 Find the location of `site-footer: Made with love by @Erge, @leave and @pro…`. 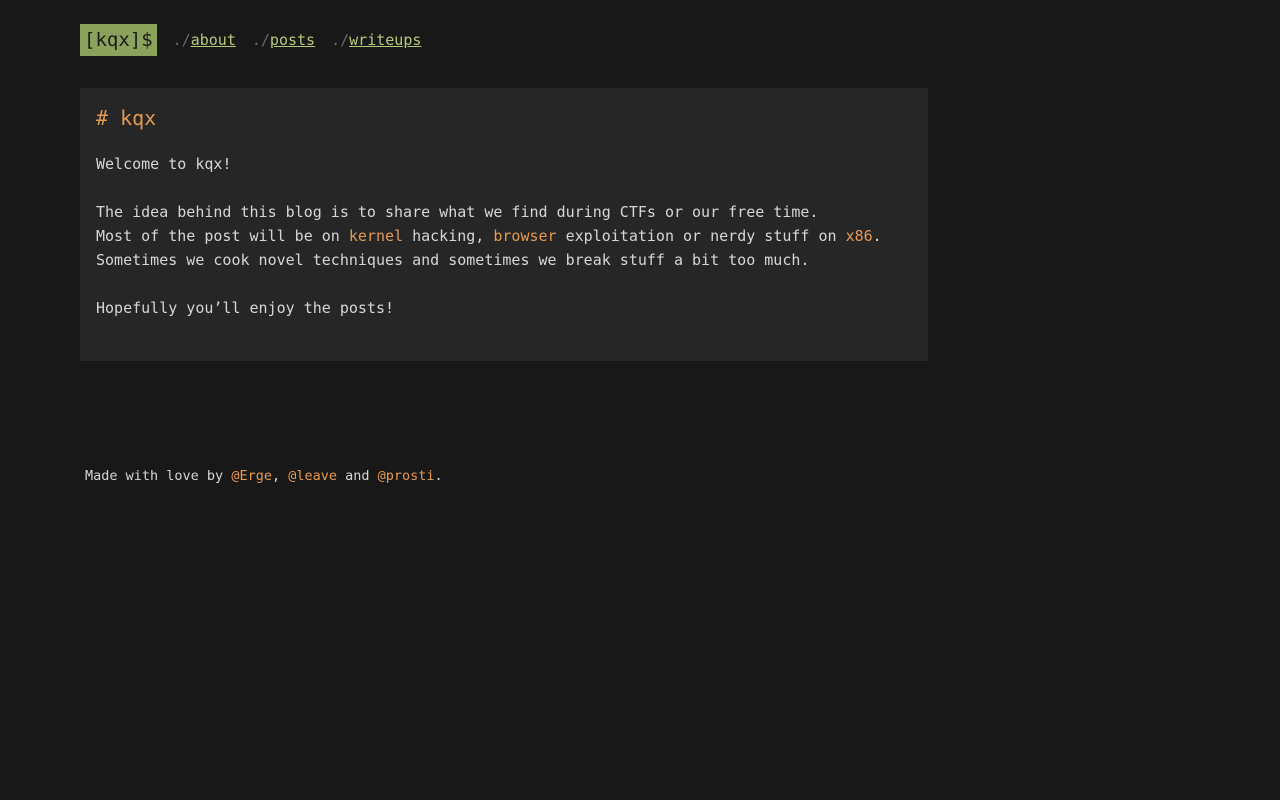

site-footer: Made with love by @Erge, @leave and @pro… is located at coordinates (264, 476).